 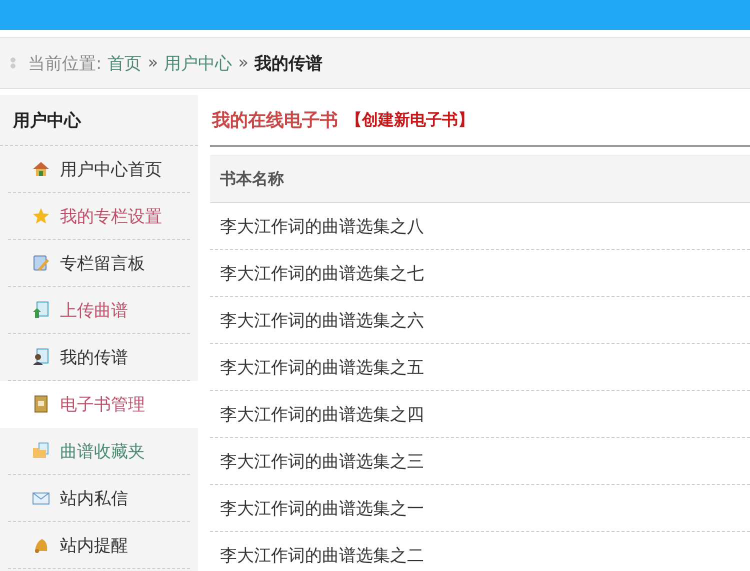 I want to click on table-cell: 李大江作词的曲谱选集之二, so click(x=480, y=551).